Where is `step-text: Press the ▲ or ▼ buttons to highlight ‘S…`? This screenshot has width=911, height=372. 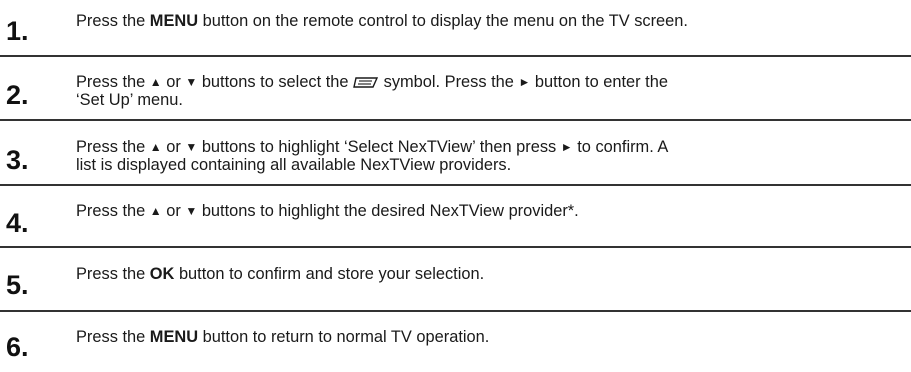
step-text: Press the ▲ or ▼ buttons to highlight ‘S… is located at coordinates (372, 156).